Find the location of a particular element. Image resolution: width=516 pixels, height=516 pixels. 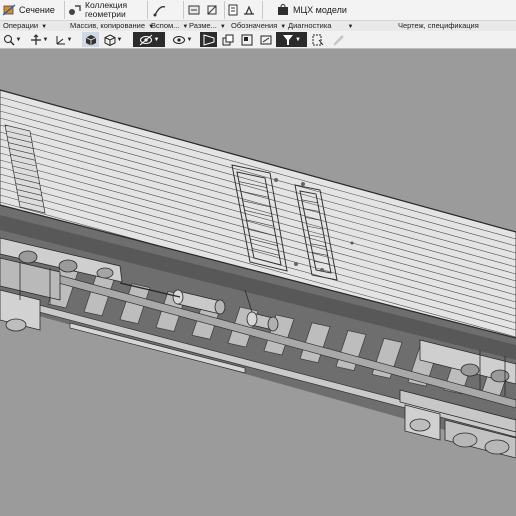

cube-shaded-icon is located at coordinates (90, 39).